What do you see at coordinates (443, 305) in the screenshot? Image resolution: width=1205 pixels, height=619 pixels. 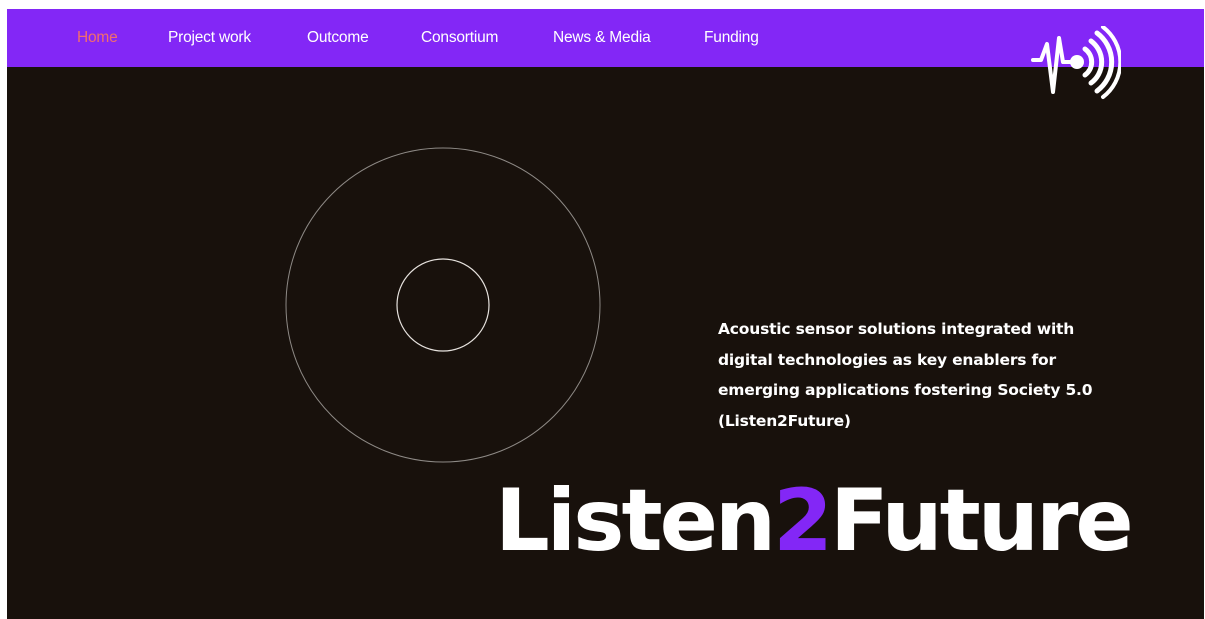 I see `concentric-rings-graphic` at bounding box center [443, 305].